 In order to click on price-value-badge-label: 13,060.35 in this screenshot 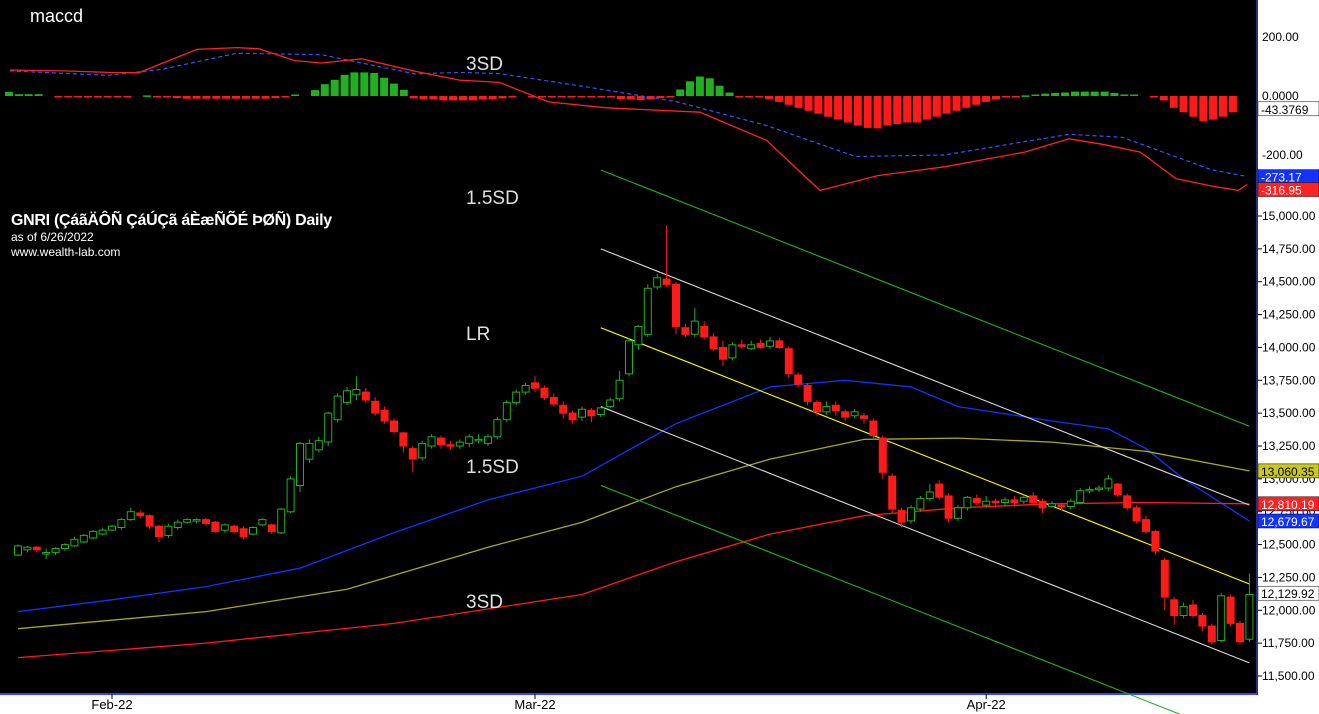, I will do `click(1288, 472)`.